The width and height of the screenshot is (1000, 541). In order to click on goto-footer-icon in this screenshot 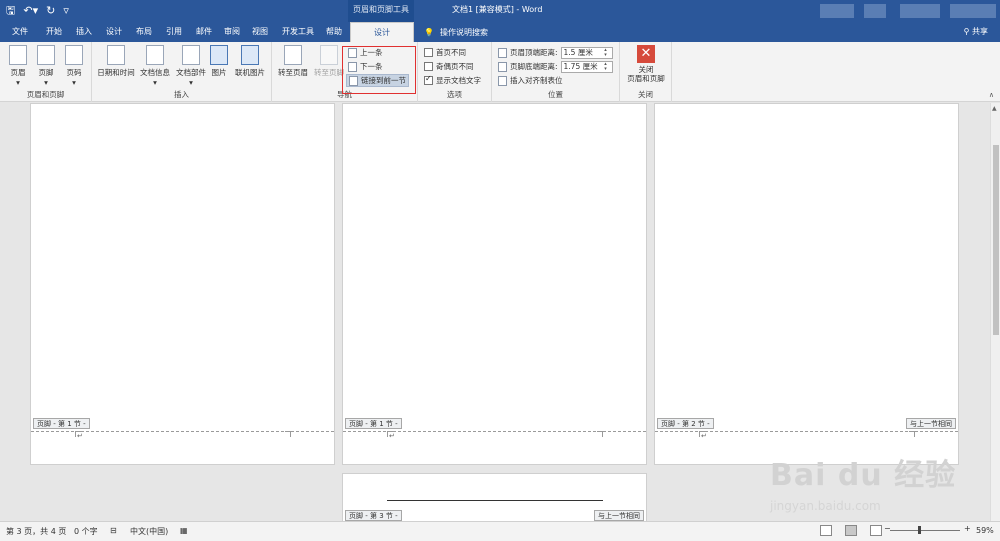, I will do `click(329, 55)`.